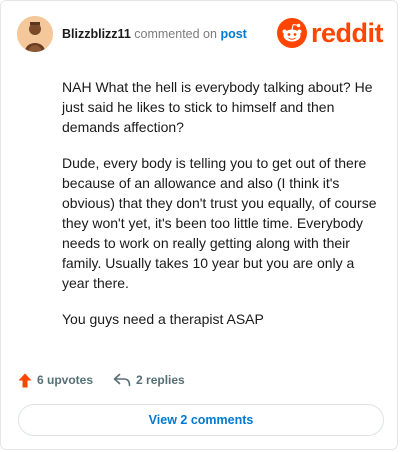 This screenshot has height=452, width=400. I want to click on comment-byline: Blizzblizz11 commented on post, so click(154, 34).